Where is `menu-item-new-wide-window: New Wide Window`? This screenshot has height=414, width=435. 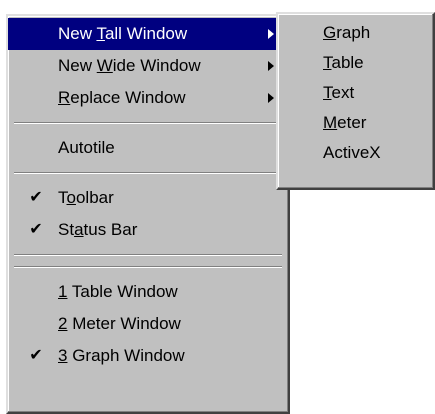 menu-item-new-wide-window: New Wide Window is located at coordinates (148, 66).